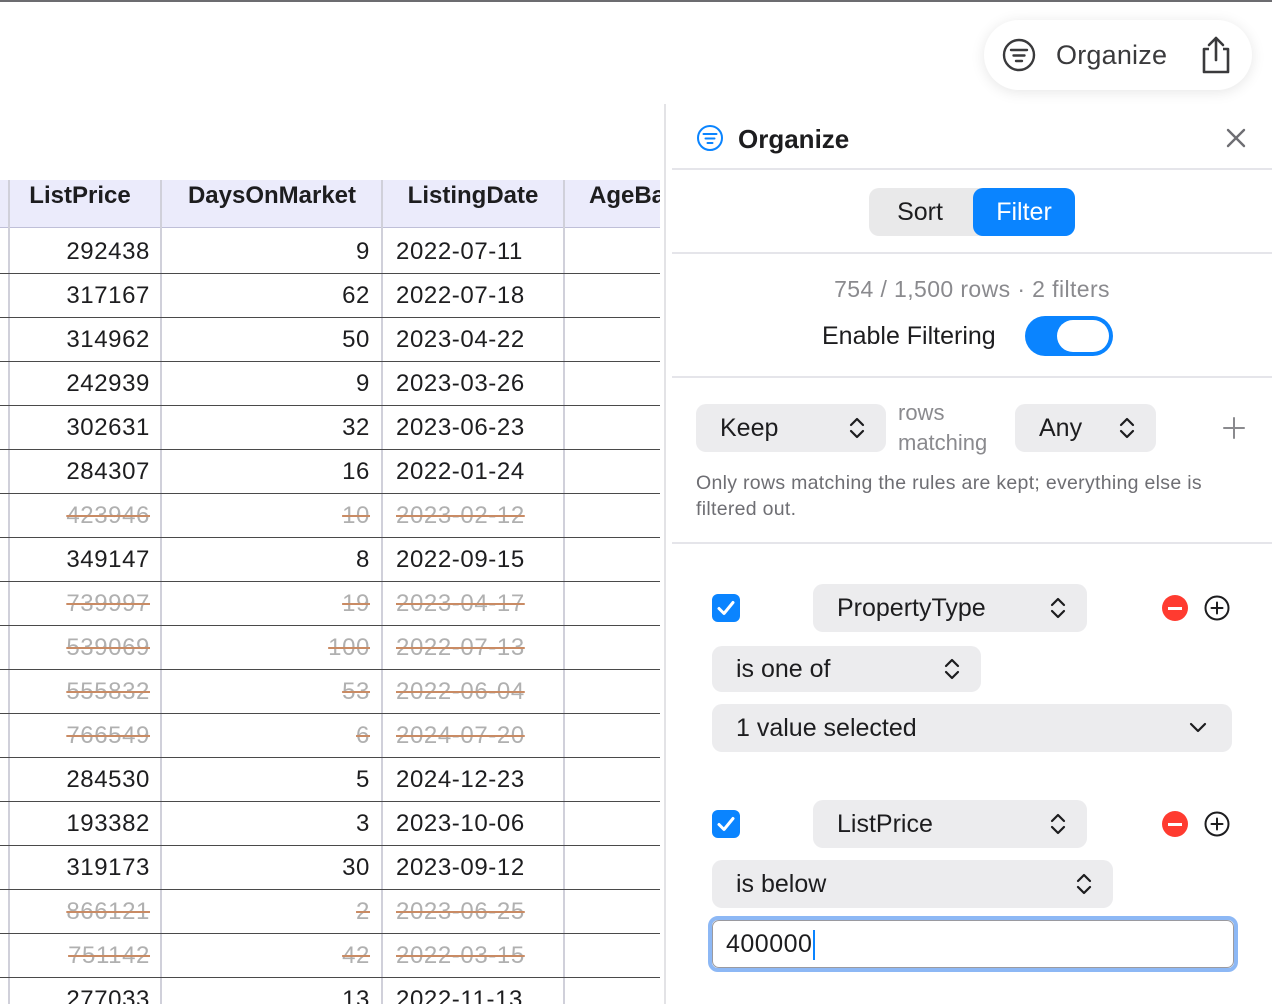 This screenshot has height=1004, width=1272. Describe the element at coordinates (108, 911) in the screenshot. I see `cell-listprice: 866121` at that location.